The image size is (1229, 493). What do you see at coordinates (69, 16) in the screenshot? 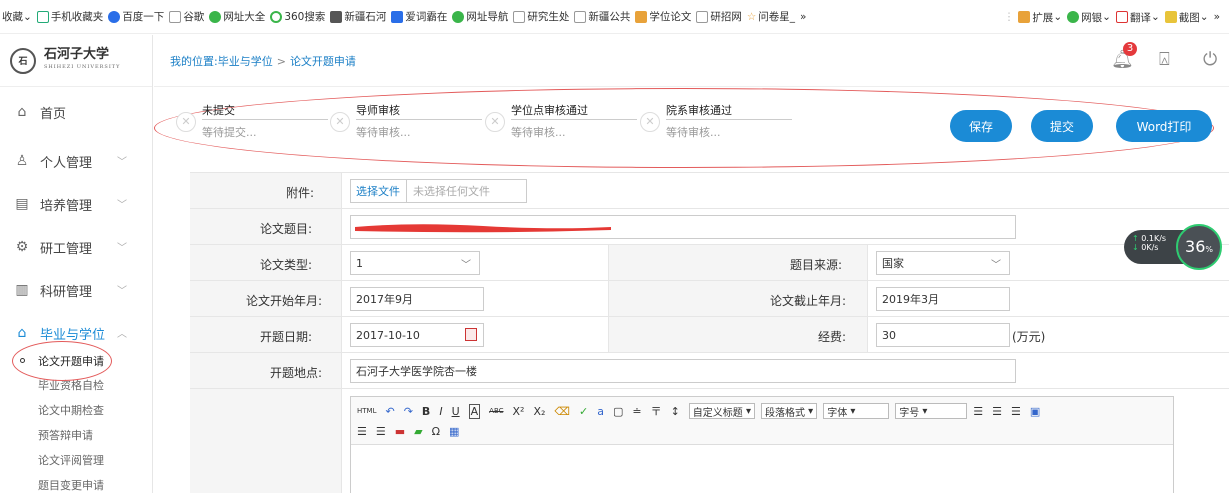
I see `bookmark-mobile: 手机收藏夹` at bounding box center [69, 16].